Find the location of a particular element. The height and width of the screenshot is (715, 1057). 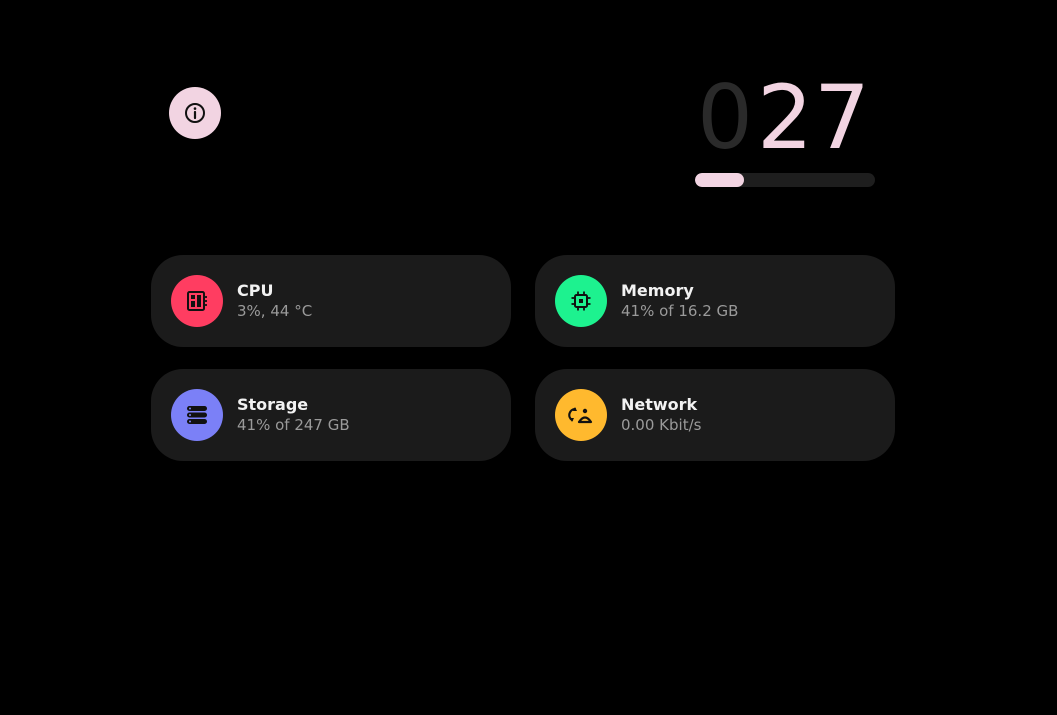

info-button is located at coordinates (195, 113).